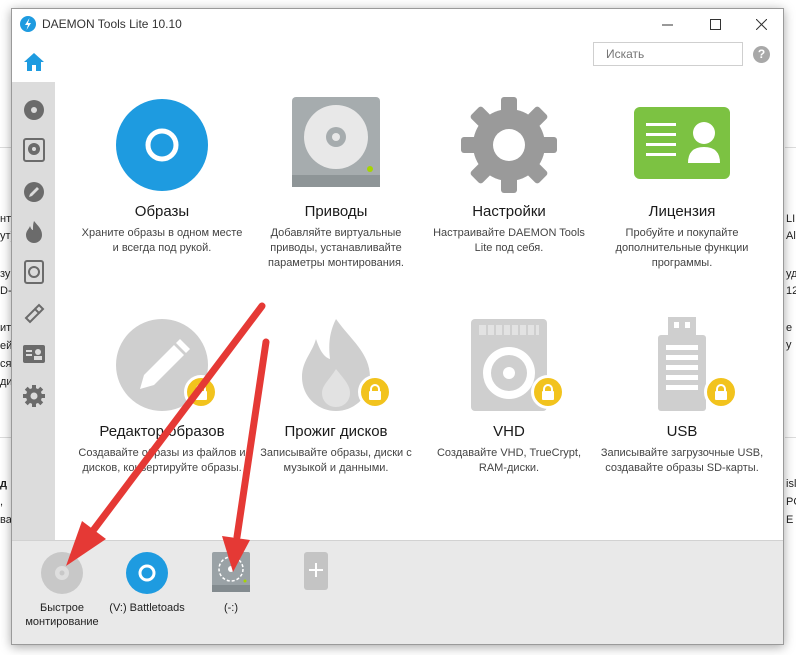  What do you see at coordinates (397, 24) in the screenshot?
I see `title-bar: DAEMON Tools Lite 10.10` at bounding box center [397, 24].